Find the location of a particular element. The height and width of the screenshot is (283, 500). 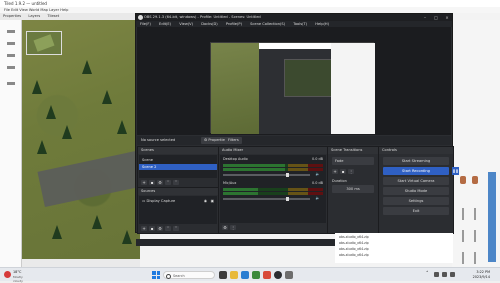

transition-menu-icon: ⋮ is located at coordinates (351, 171).